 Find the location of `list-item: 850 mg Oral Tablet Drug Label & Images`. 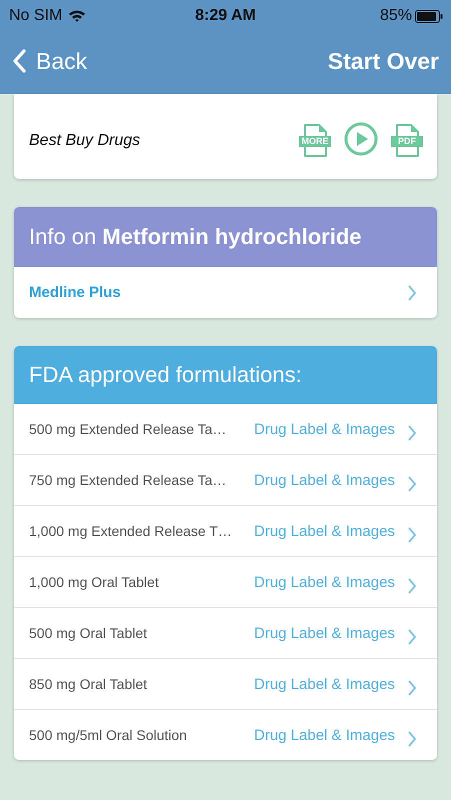

list-item: 850 mg Oral Tablet Drug Label & Images is located at coordinates (225, 684).